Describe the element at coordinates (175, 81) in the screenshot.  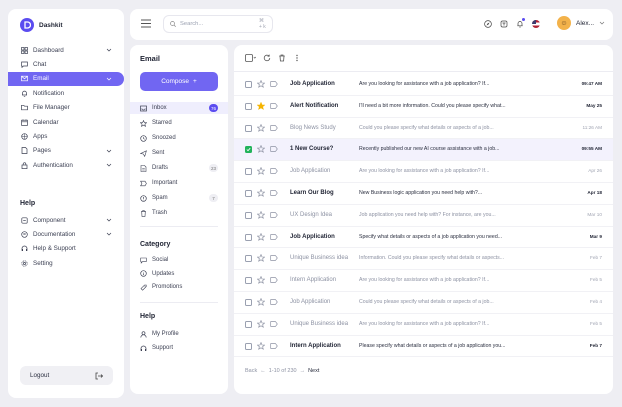
I see `compose-label: Compose` at that location.